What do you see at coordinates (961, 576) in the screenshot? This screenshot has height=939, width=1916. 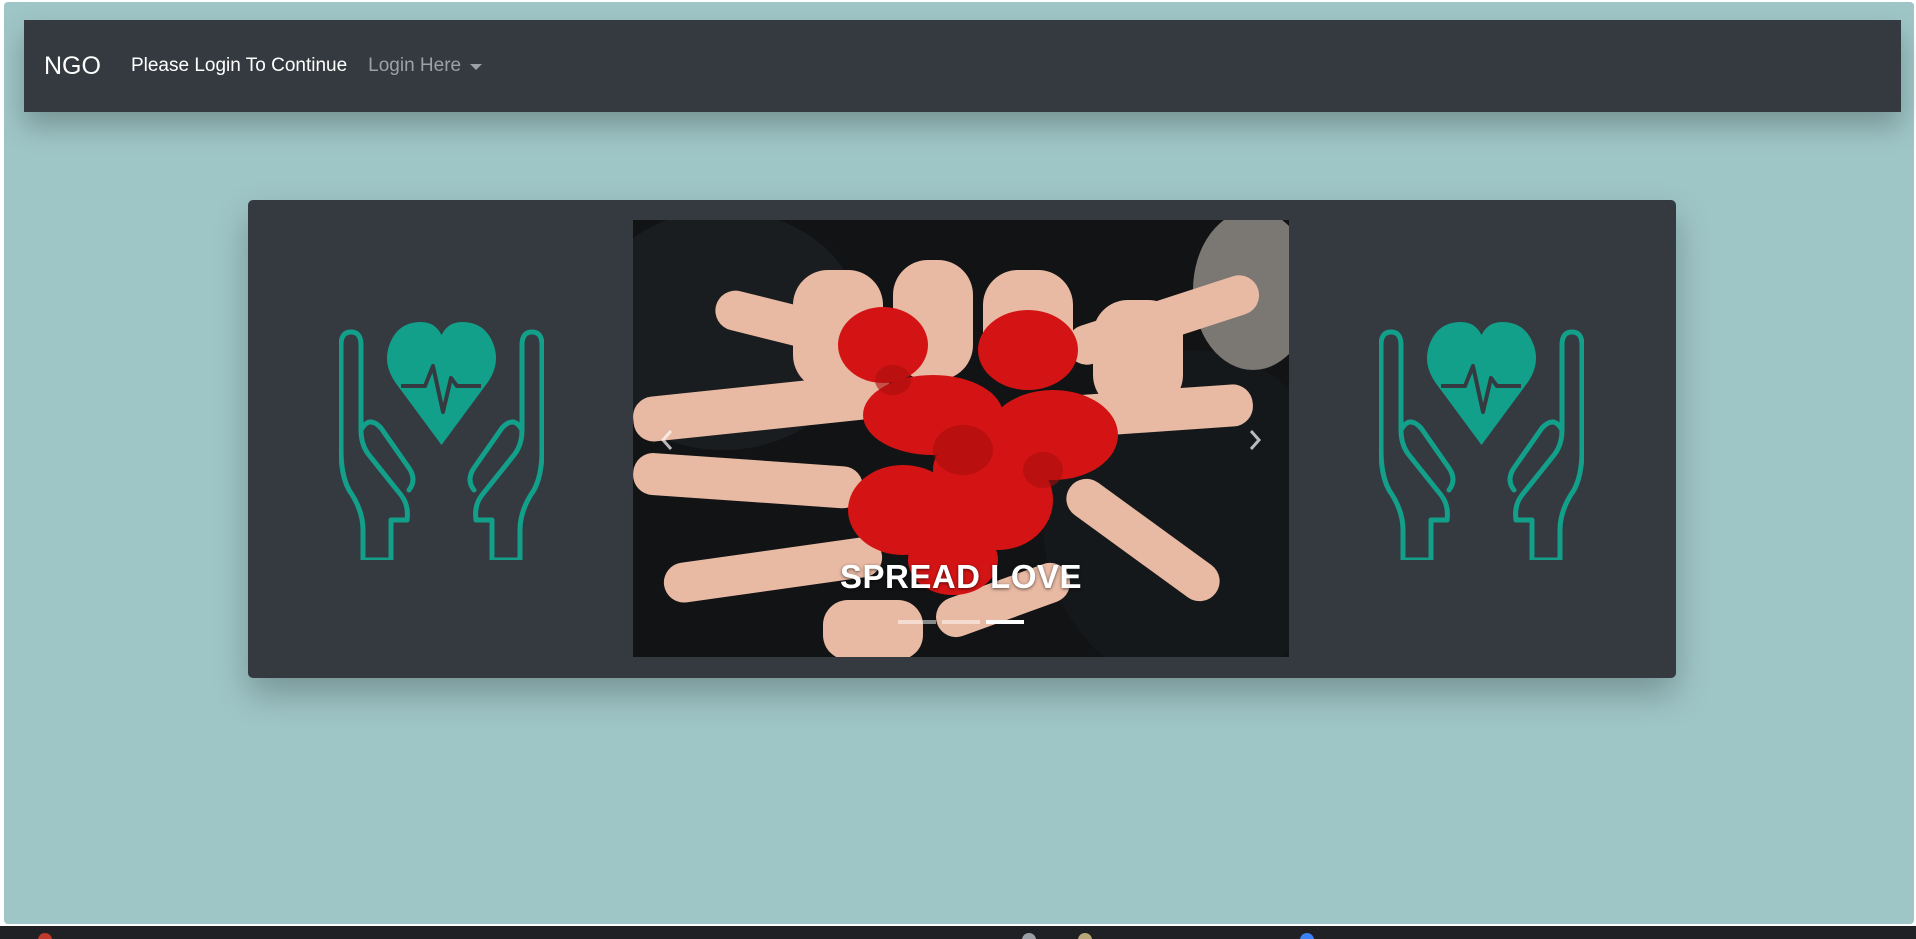 I see `carousel-caption: SPREAD LOVE` at bounding box center [961, 576].